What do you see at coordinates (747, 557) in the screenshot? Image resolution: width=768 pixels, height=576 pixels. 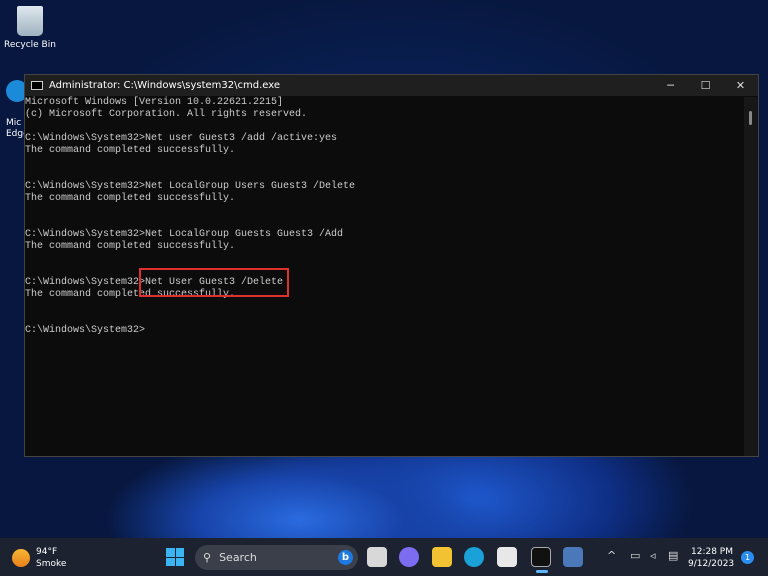 I see `notification-badge: 1` at bounding box center [747, 557].